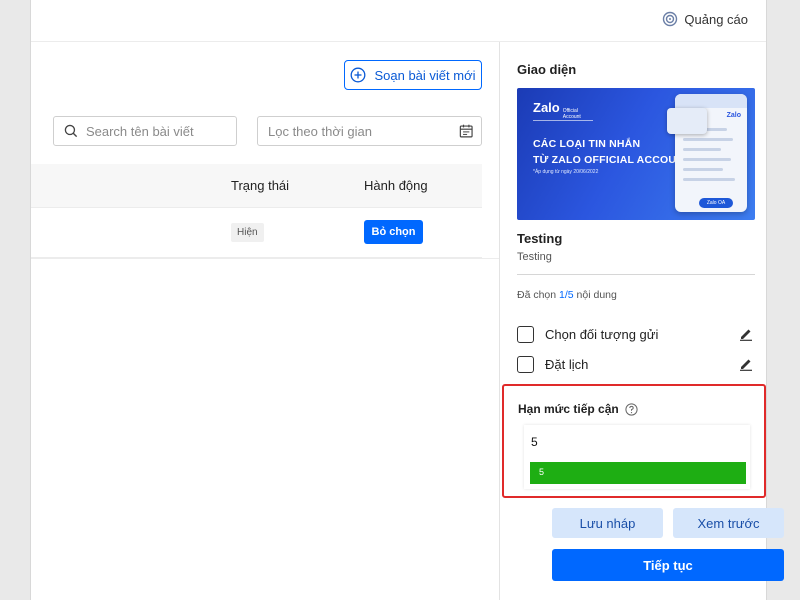 This screenshot has width=800, height=600. What do you see at coordinates (260, 185) in the screenshot?
I see `status-column-header: Trạng thái` at bounding box center [260, 185].